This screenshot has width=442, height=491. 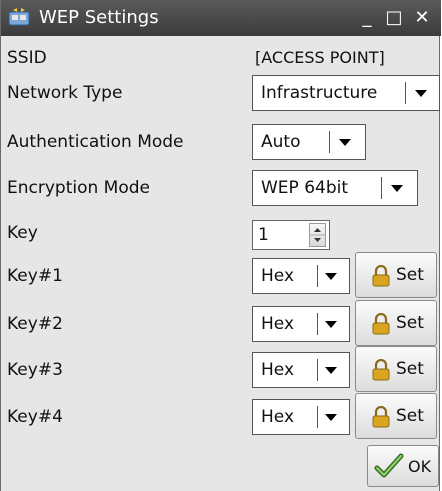 What do you see at coordinates (320, 57) in the screenshot?
I see `ssid-value: [ACCESS POINT]` at bounding box center [320, 57].